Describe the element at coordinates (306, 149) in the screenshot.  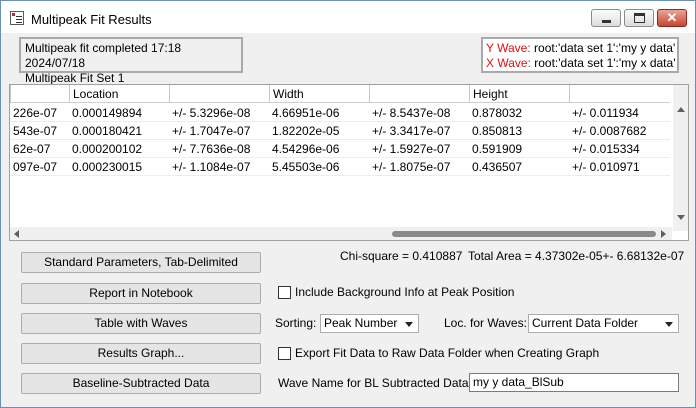
I see `table-cell: 4.54296e-06` at that location.